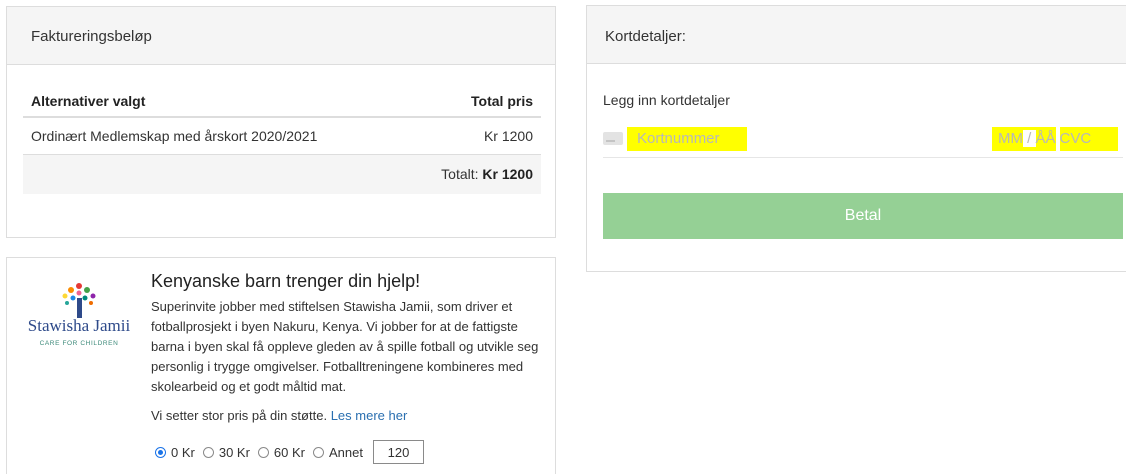 The image size is (1126, 474). What do you see at coordinates (856, 35) in the screenshot?
I see `card-header: Kortdetaljer:` at bounding box center [856, 35].